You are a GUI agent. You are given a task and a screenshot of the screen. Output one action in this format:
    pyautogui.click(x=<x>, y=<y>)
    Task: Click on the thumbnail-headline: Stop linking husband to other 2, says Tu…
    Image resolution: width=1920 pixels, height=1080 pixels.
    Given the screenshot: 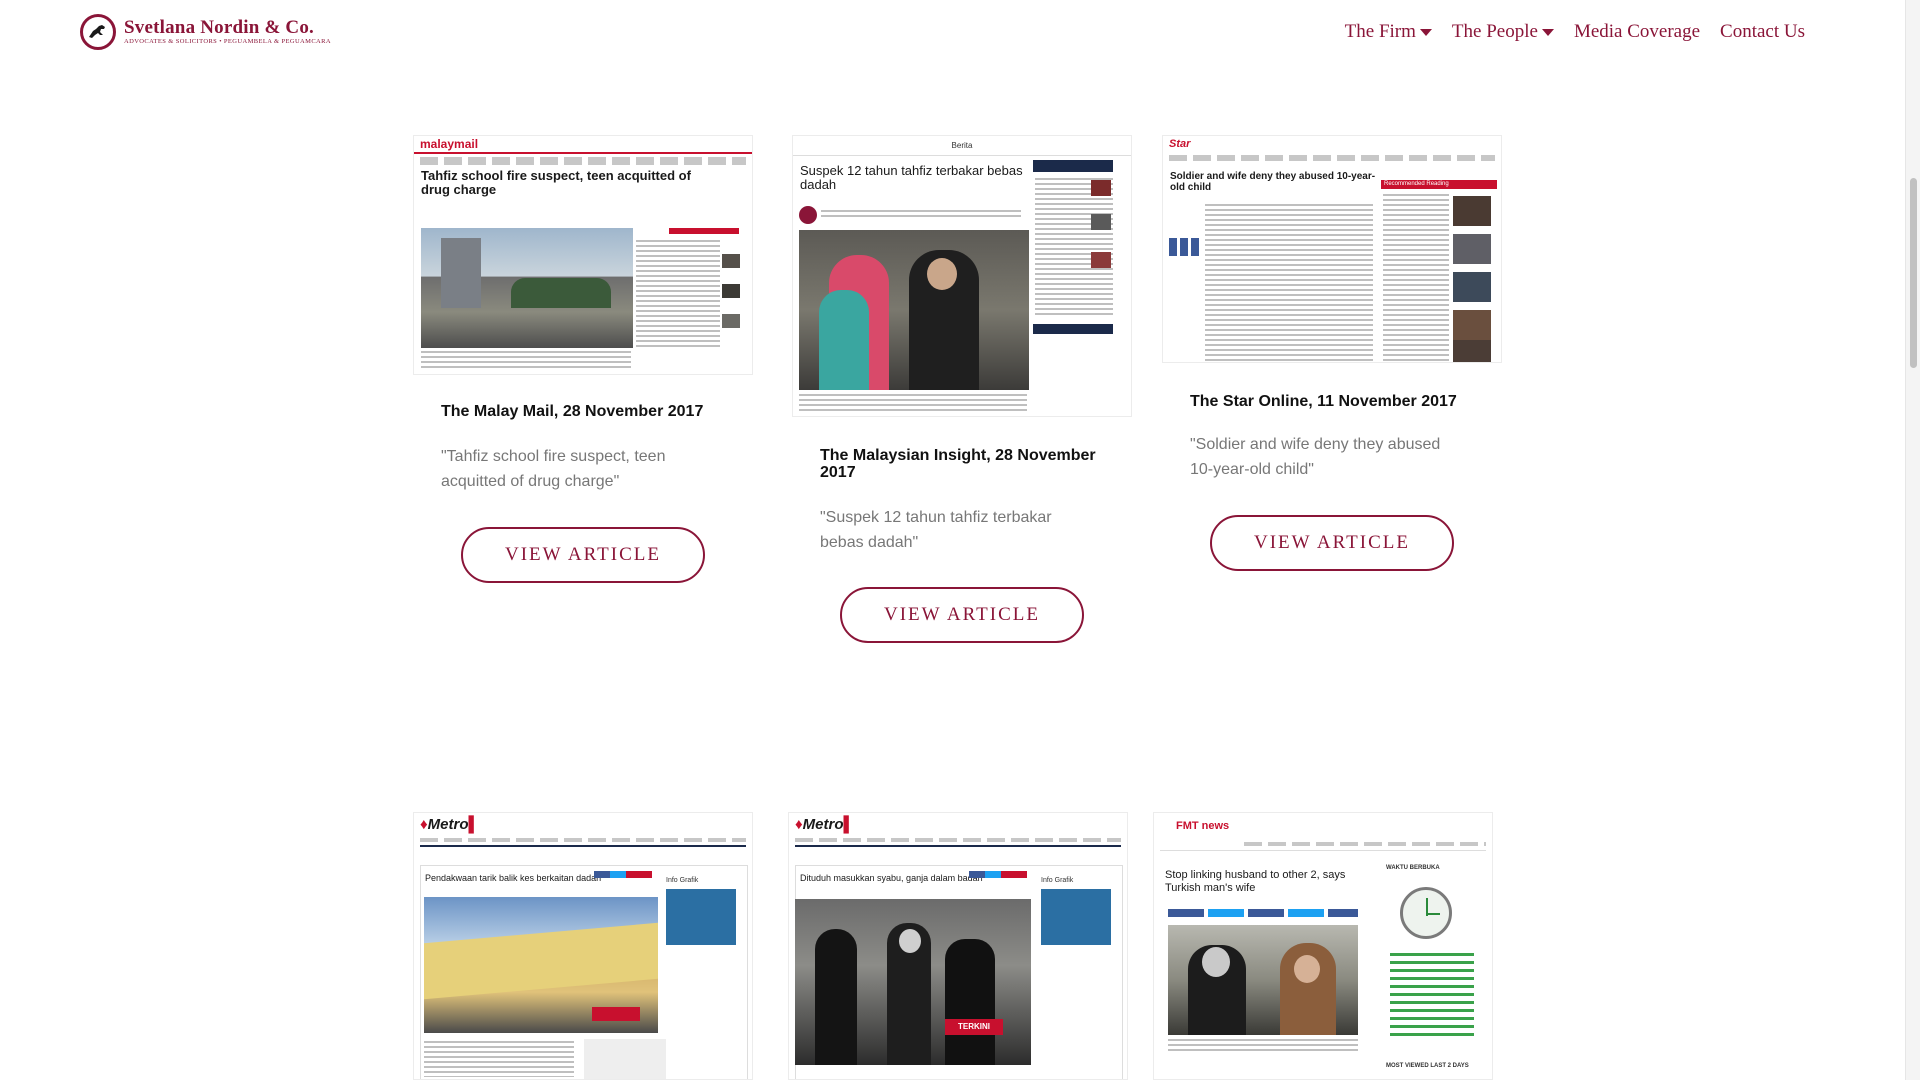 What is the action you would take?
    pyautogui.click(x=1255, y=881)
    